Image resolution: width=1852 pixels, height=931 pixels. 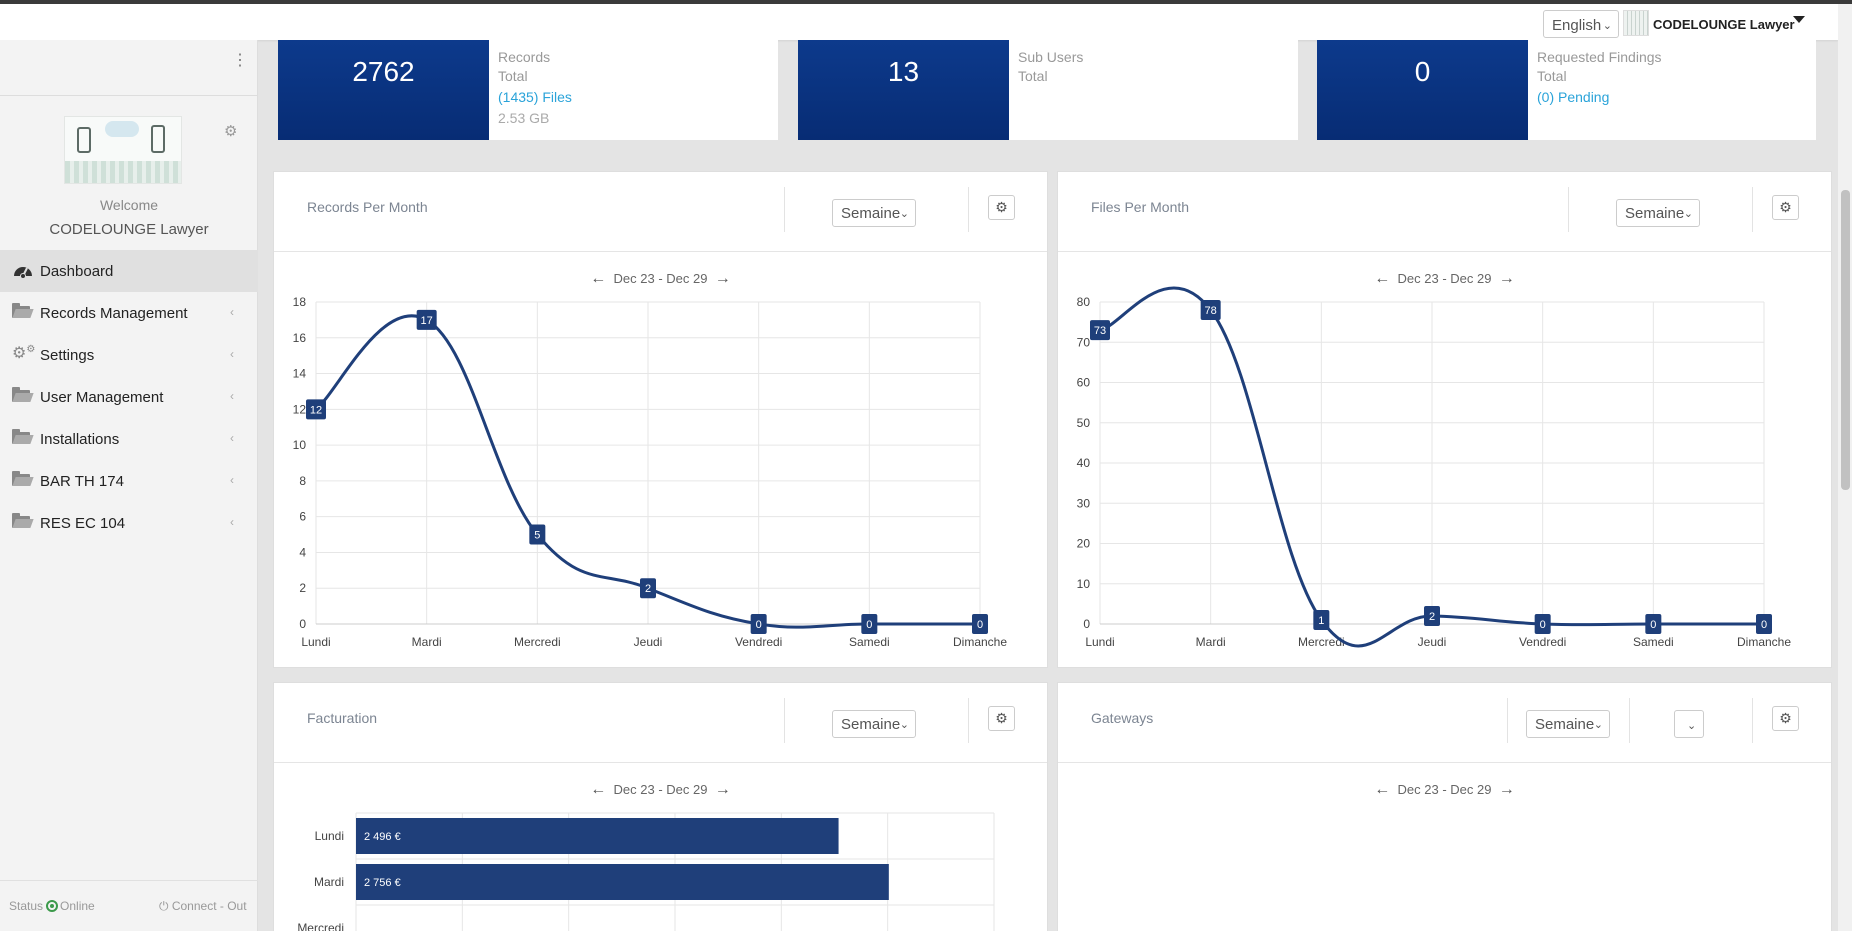 I want to click on y-tick-label: Mardi, so click(x=329, y=882).